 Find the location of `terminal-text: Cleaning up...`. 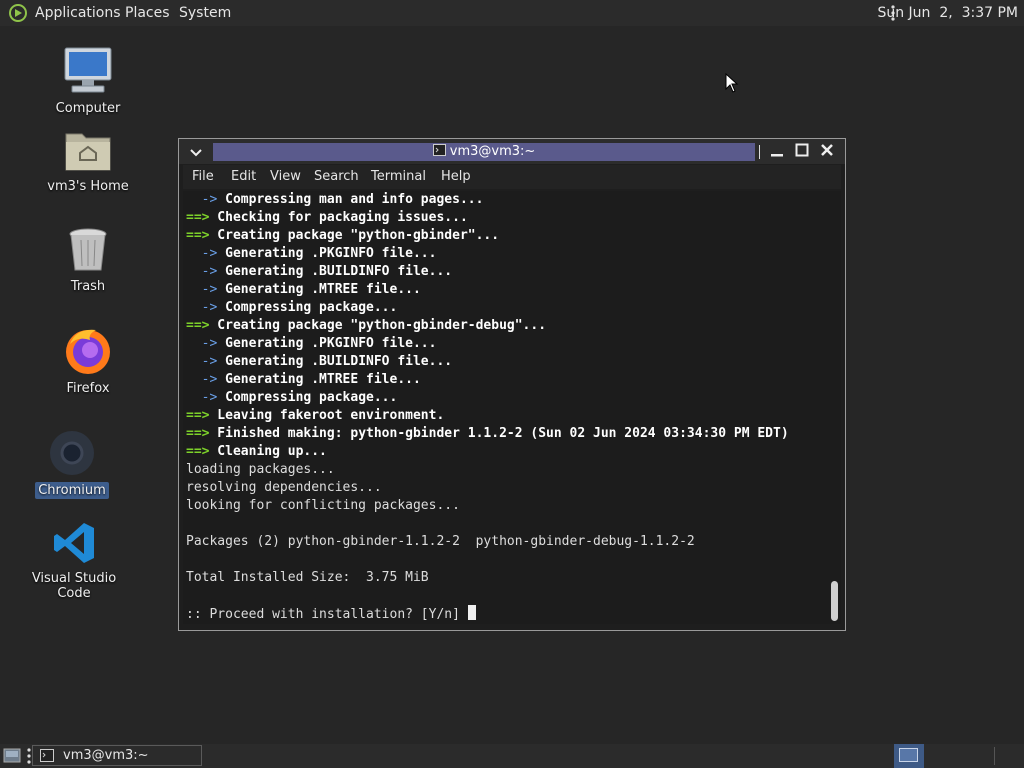

terminal-text: Cleaning up... is located at coordinates (268, 451).